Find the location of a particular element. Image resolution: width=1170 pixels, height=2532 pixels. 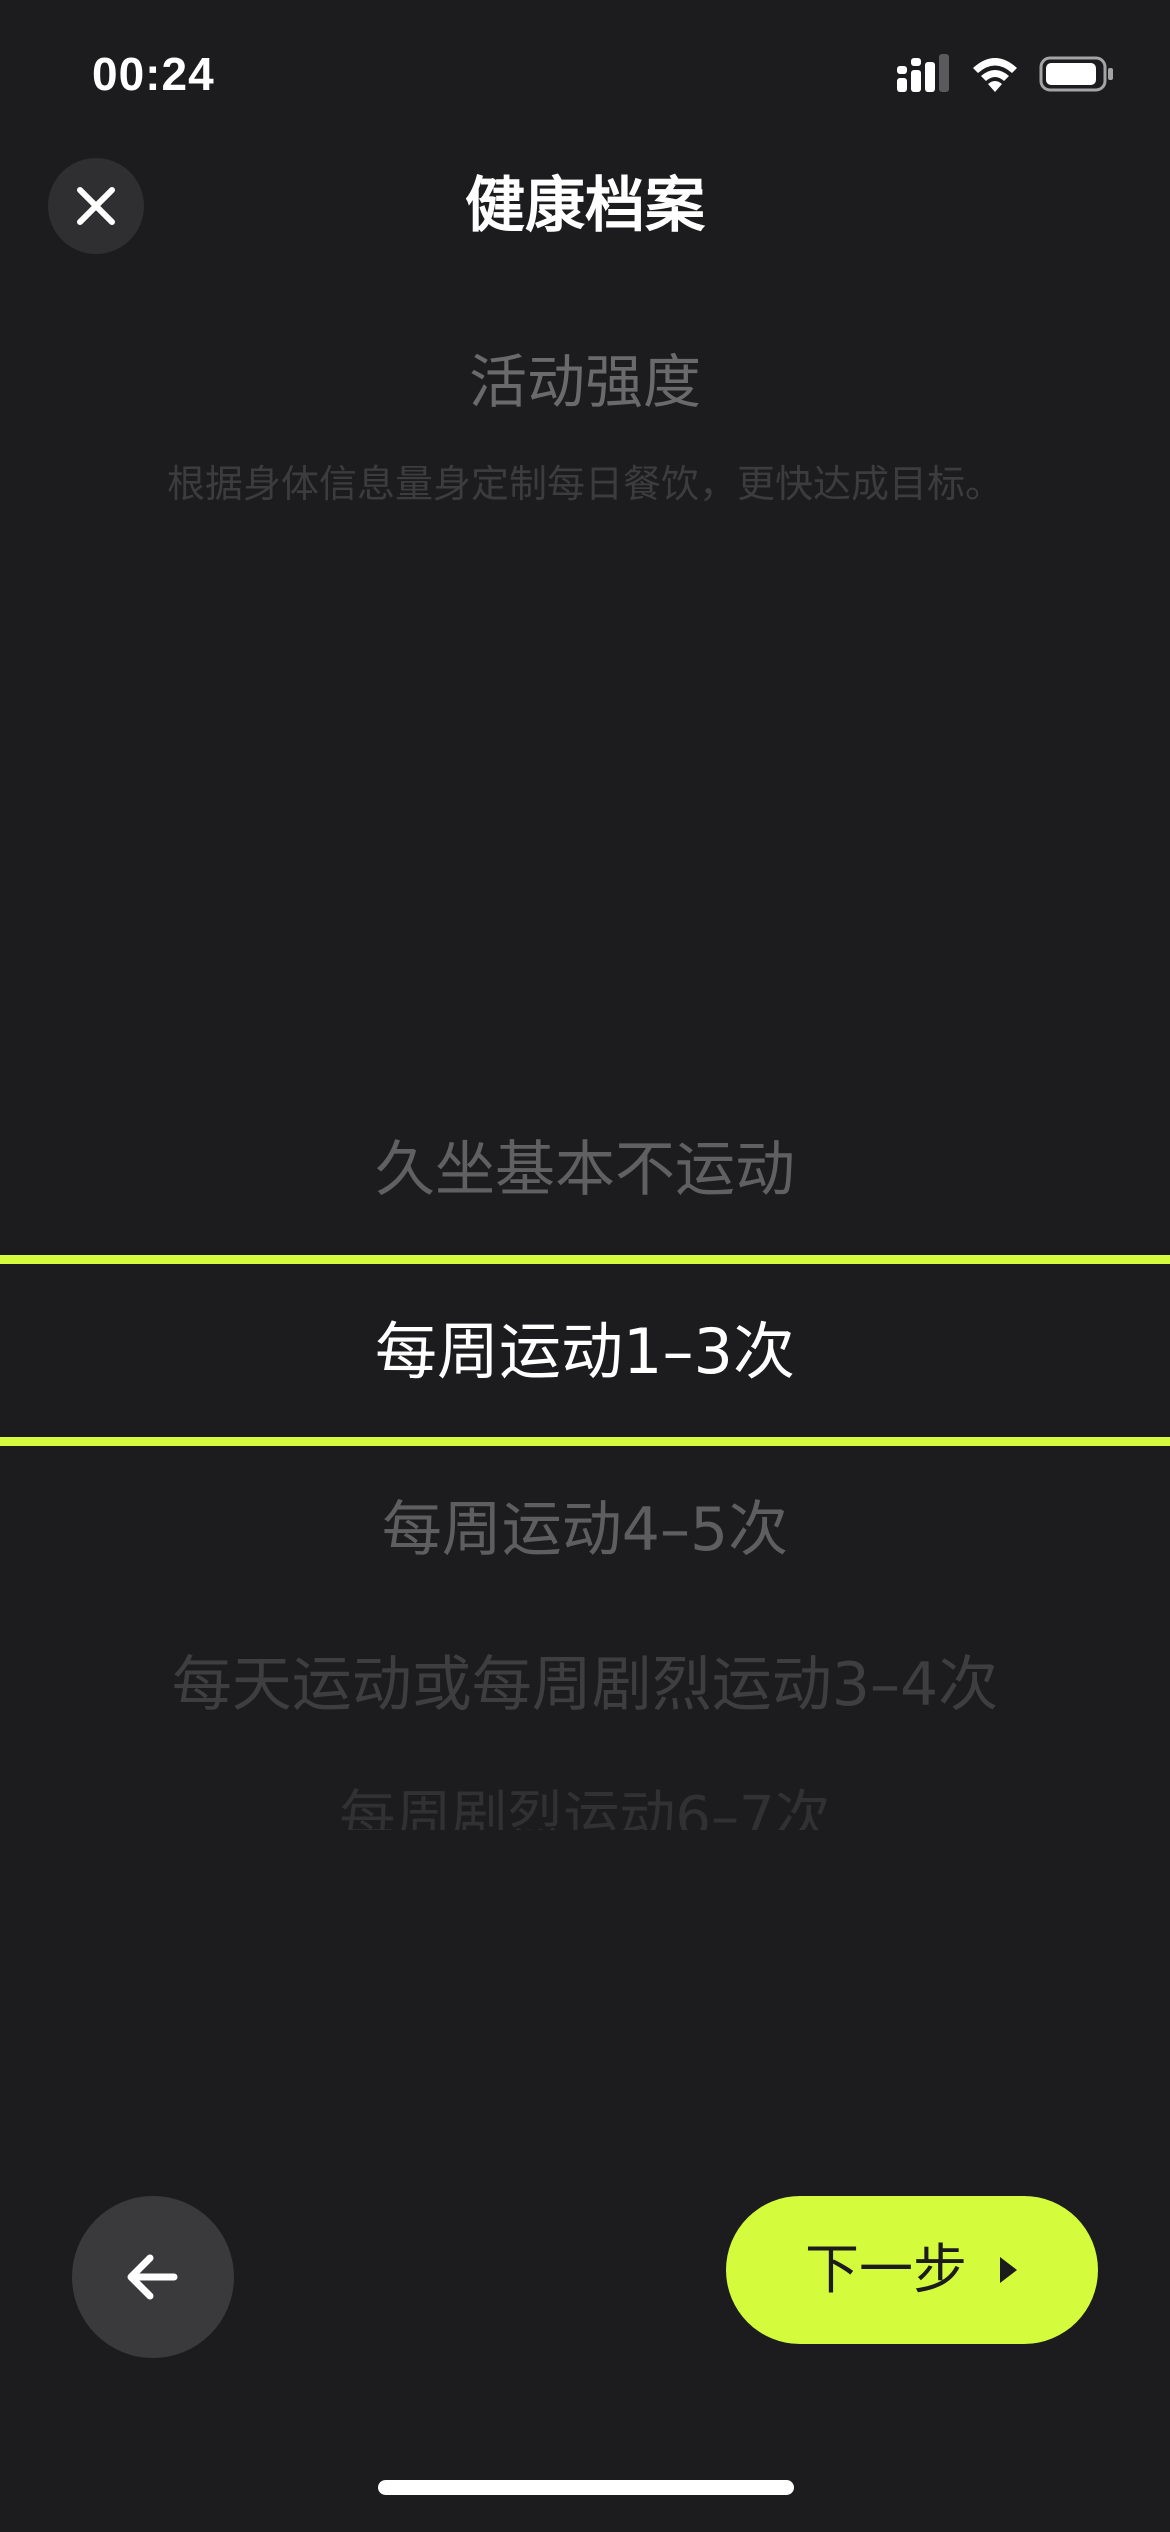

picker-option: 每周运动4–5次 is located at coordinates (585, 1530).